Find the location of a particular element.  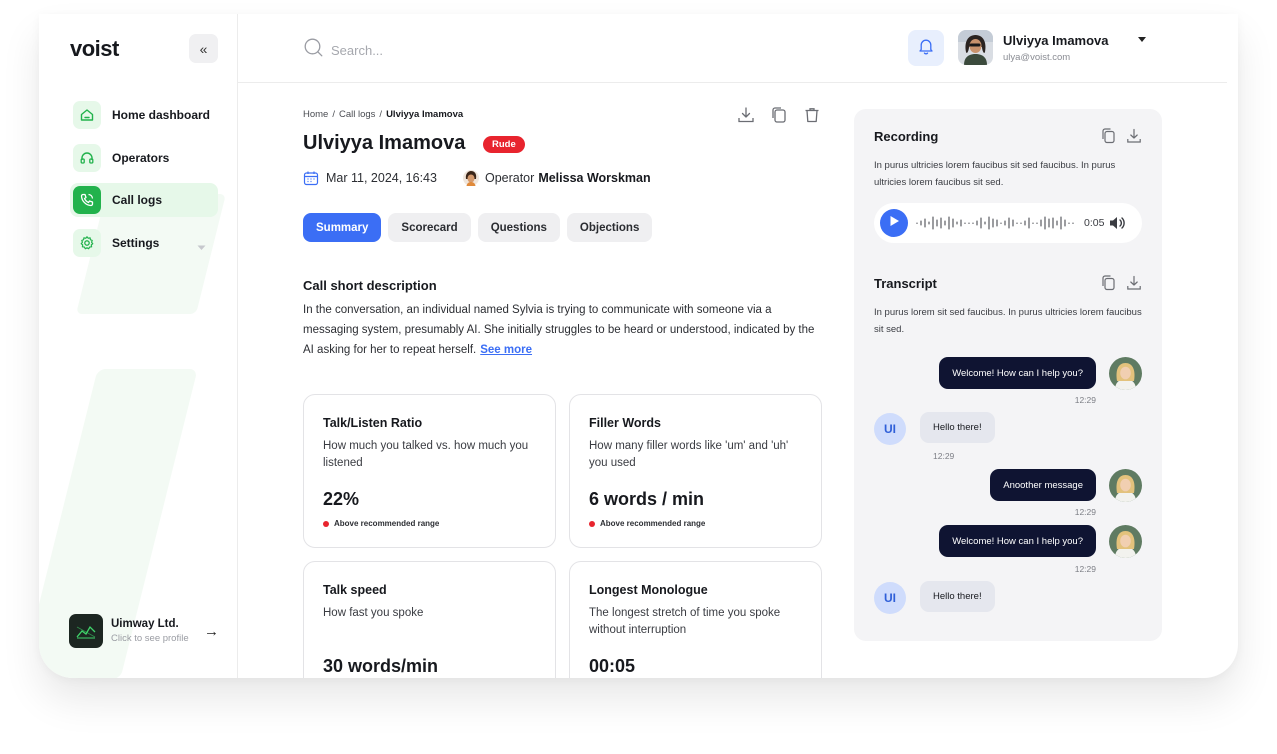

double-chevron-left-icon: « is located at coordinates (203, 48).